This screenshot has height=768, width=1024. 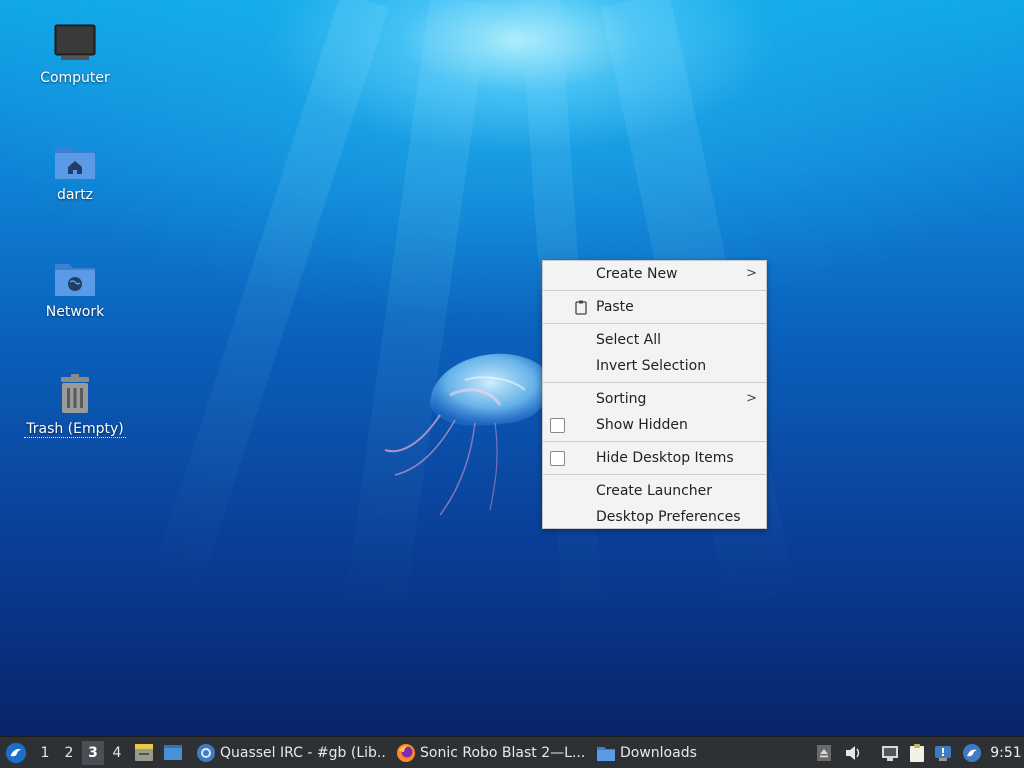 I want to click on desktop-icon-label: Trash (Empty), so click(x=75, y=429).